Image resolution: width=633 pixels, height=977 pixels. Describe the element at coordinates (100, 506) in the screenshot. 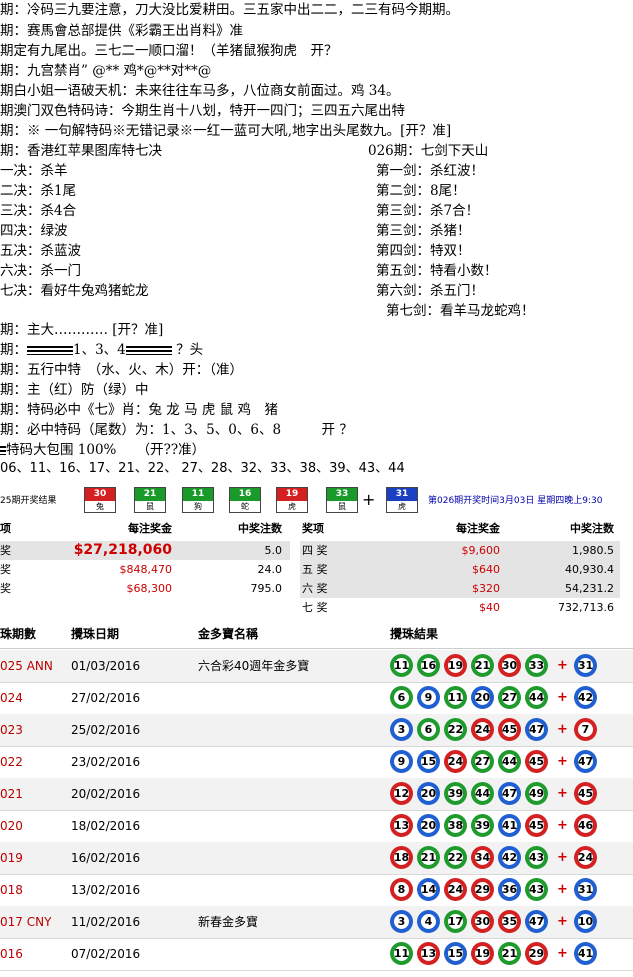

I see `draw-ball-zodiac: 兔` at that location.